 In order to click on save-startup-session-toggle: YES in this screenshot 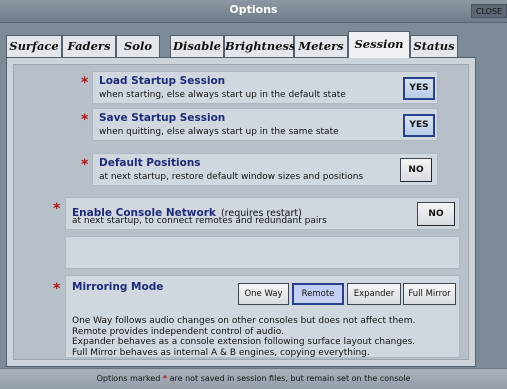, I will do `click(419, 125)`.